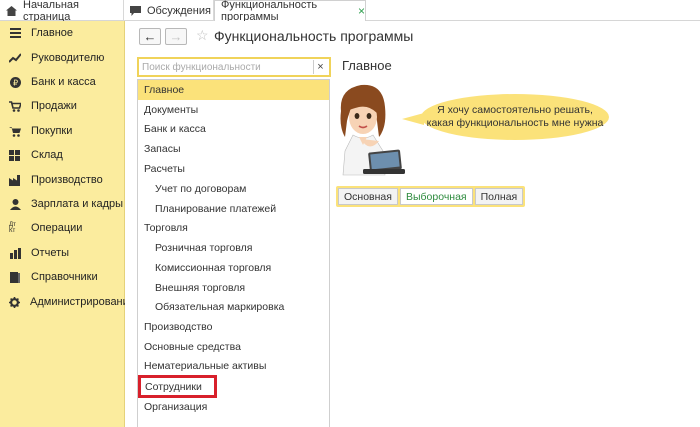  What do you see at coordinates (233, 209) in the screenshot?
I see `list-item: Планирование платежей` at bounding box center [233, 209].